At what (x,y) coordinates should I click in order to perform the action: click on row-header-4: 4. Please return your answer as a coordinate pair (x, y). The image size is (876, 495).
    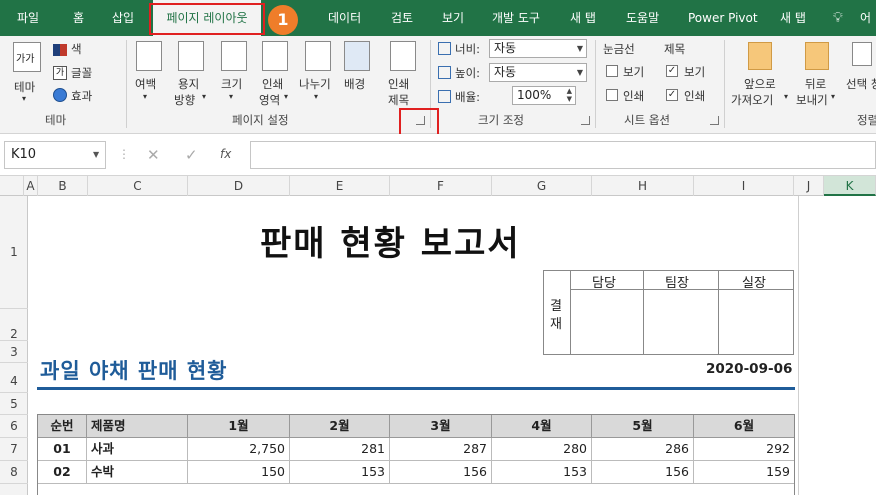
    Looking at the image, I should click on (14, 378).